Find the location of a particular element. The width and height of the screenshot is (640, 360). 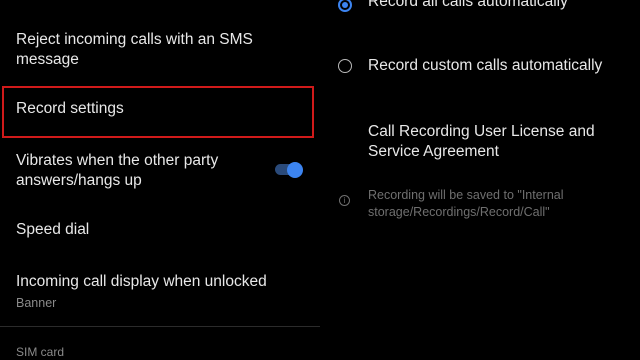

section-divider is located at coordinates (160, 326).